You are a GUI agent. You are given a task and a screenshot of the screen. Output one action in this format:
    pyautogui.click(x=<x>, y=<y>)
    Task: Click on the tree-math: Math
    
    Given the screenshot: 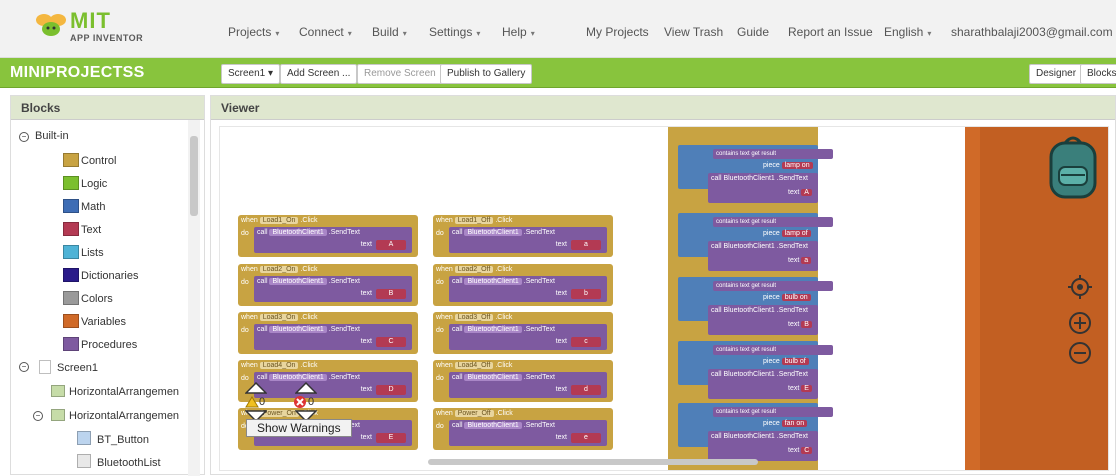 What is the action you would take?
    pyautogui.click(x=93, y=207)
    